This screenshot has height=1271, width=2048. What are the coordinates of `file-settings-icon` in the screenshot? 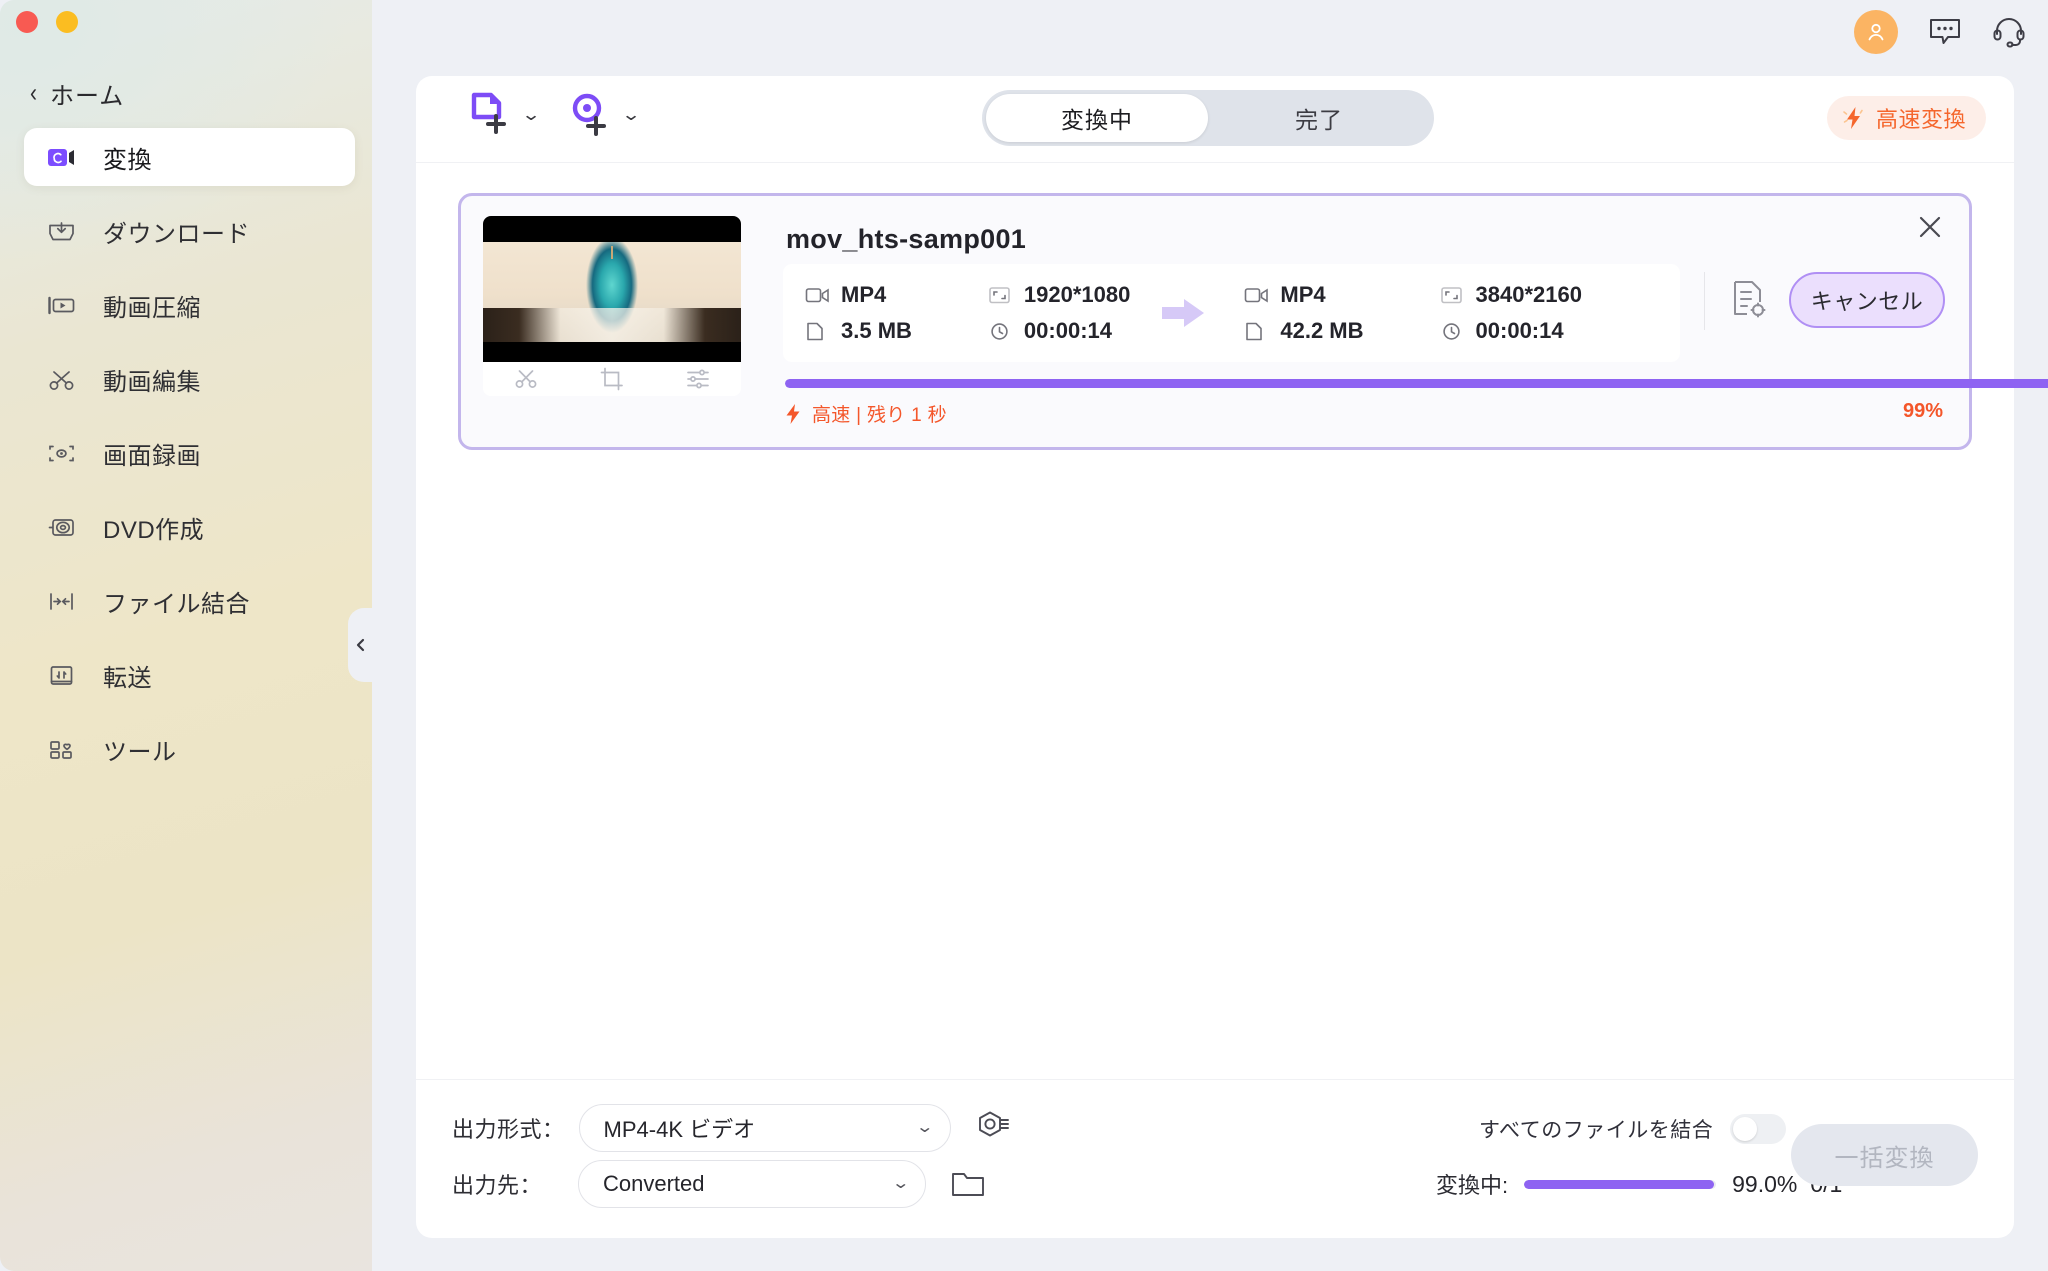 It's located at (1750, 300).